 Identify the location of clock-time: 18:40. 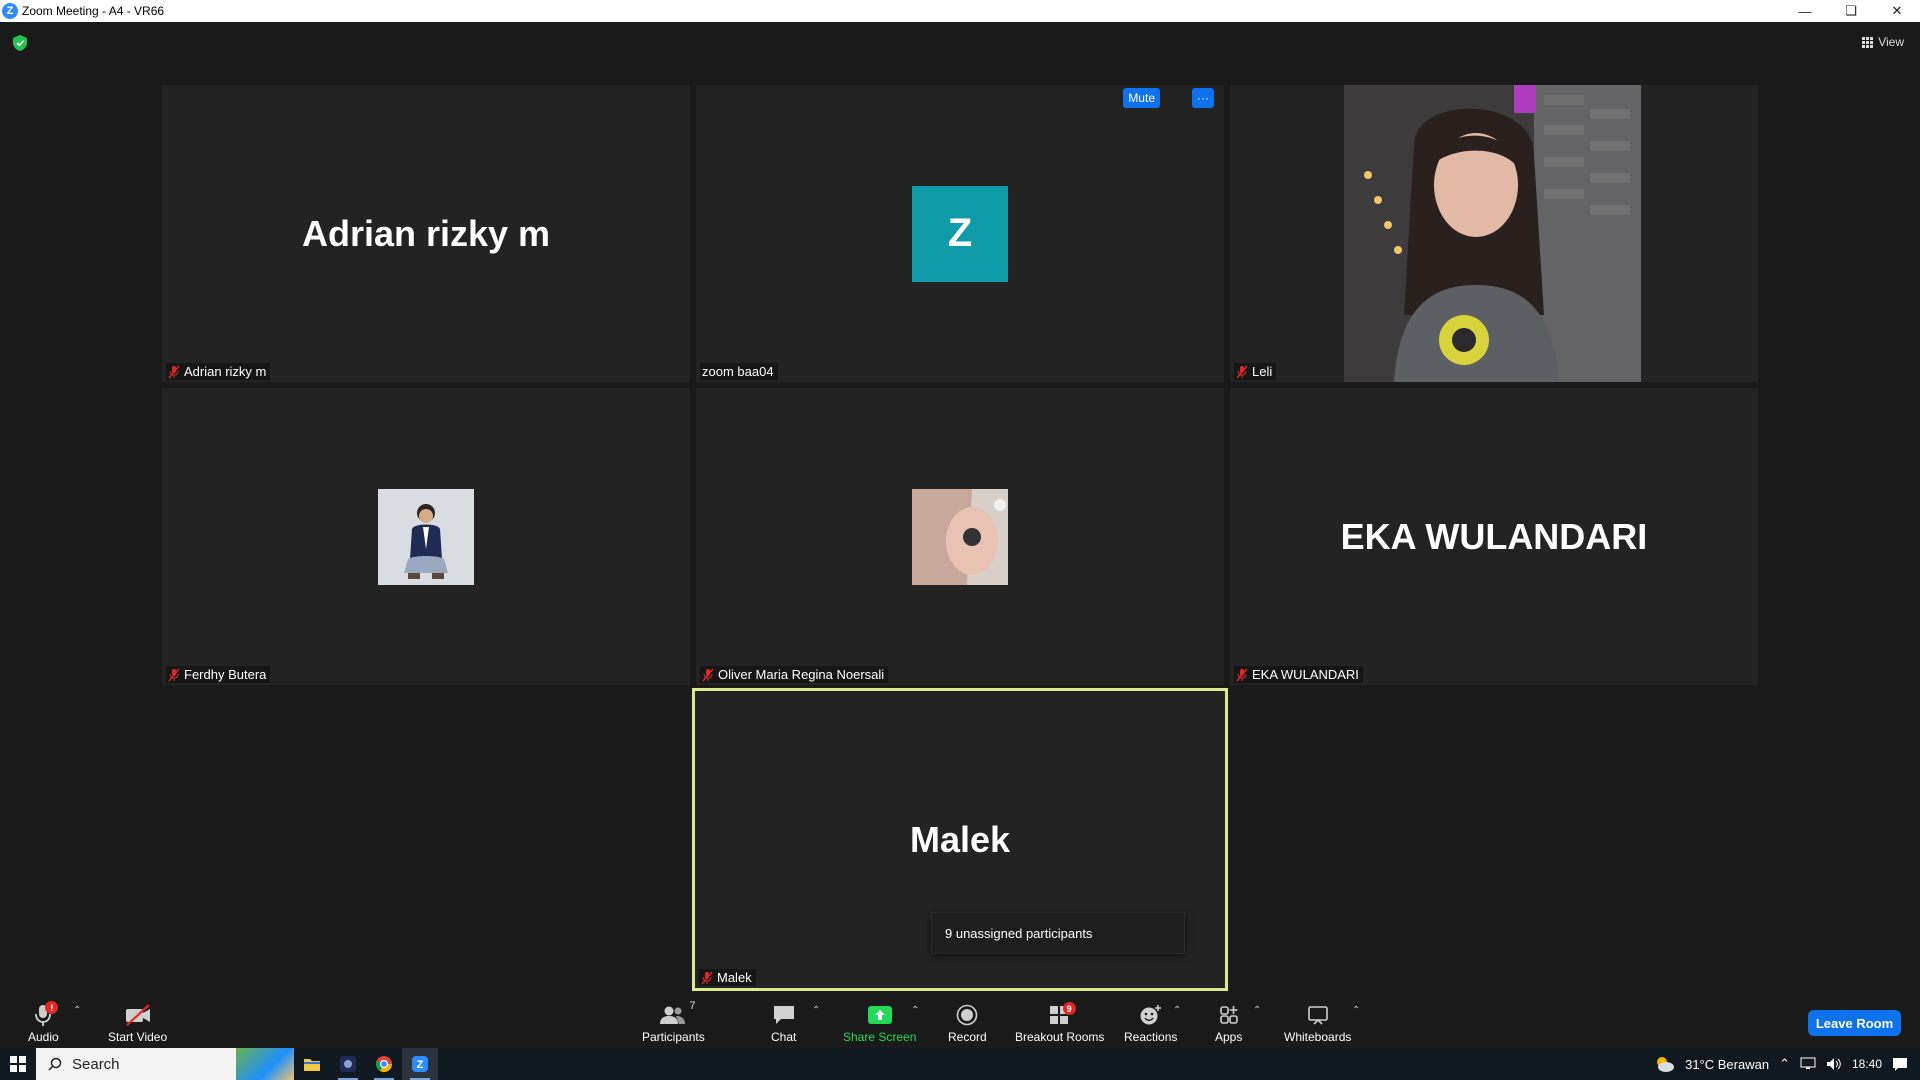
(1867, 1064).